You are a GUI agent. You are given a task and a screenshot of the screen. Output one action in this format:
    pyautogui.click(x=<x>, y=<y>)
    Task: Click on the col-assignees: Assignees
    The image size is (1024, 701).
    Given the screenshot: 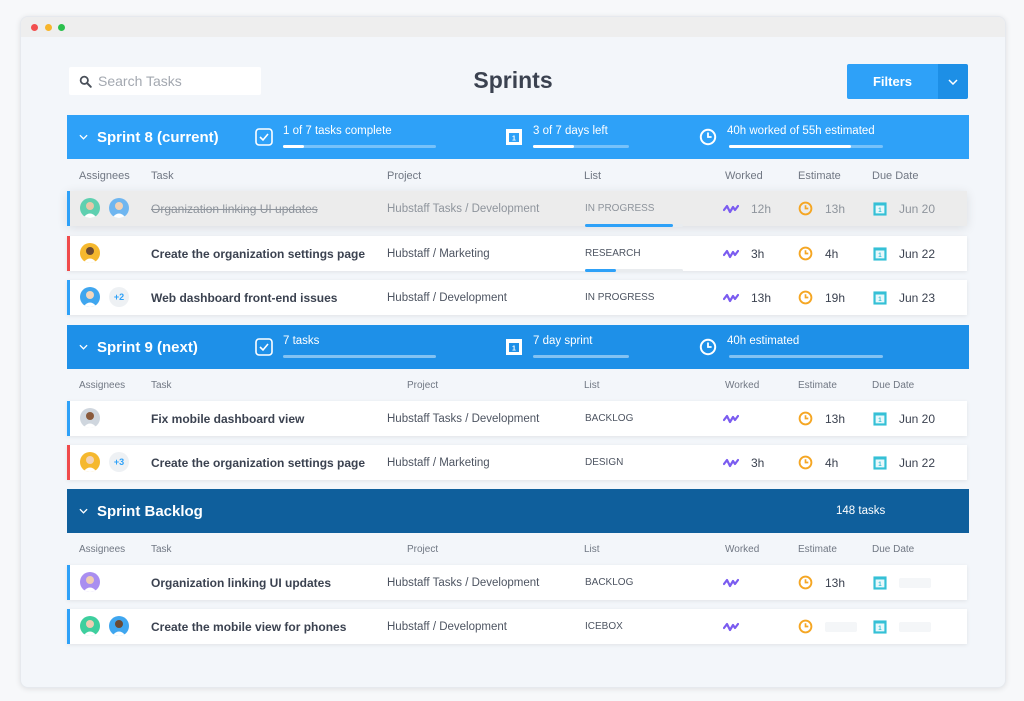 What is the action you would take?
    pyautogui.click(x=102, y=385)
    